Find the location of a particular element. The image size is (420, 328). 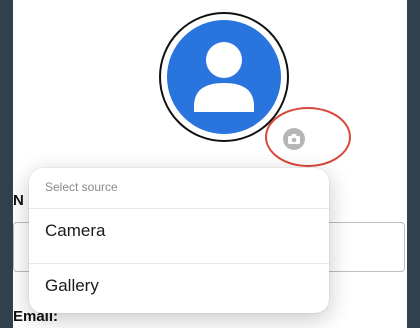

avatar-circle is located at coordinates (224, 77).